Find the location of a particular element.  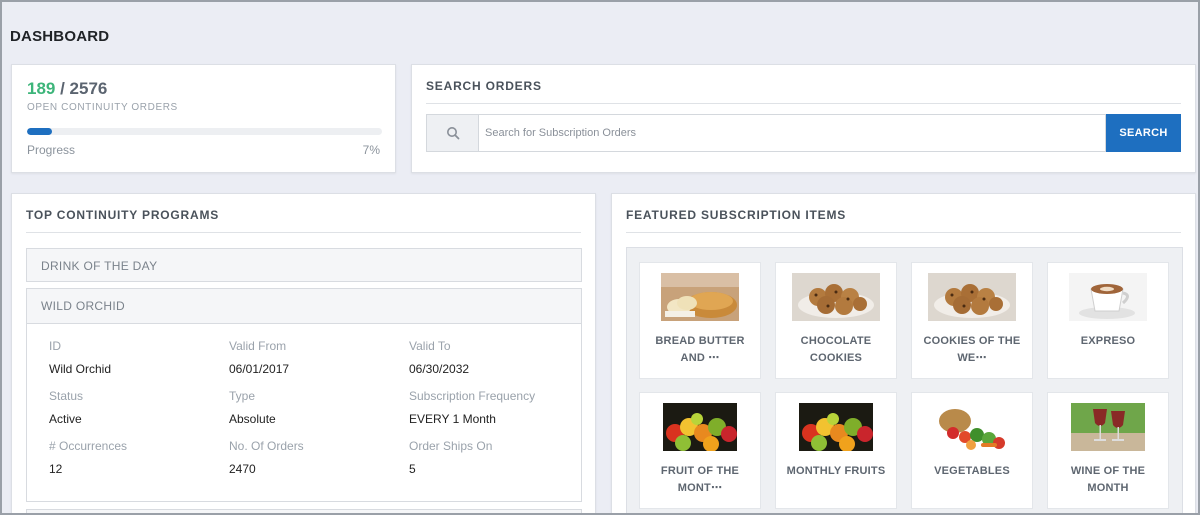

total-order-count: 2576 is located at coordinates (88, 88).